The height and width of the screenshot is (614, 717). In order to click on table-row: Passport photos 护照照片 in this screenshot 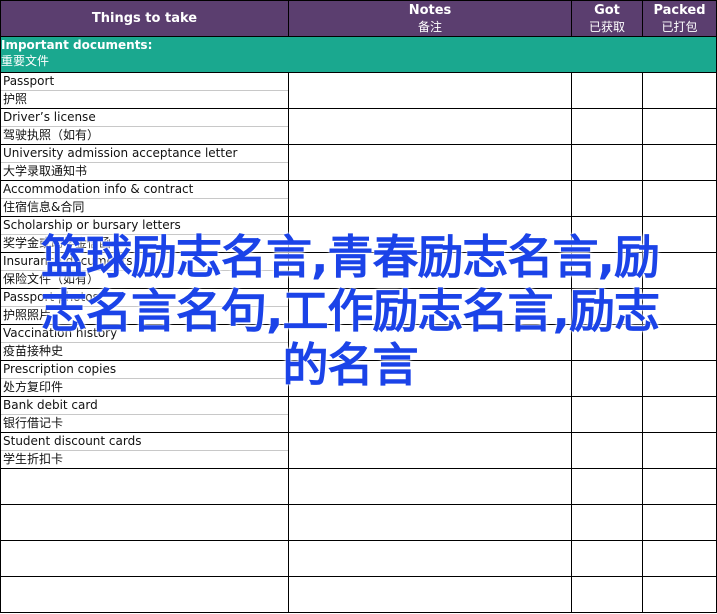, I will do `click(358, 306)`.